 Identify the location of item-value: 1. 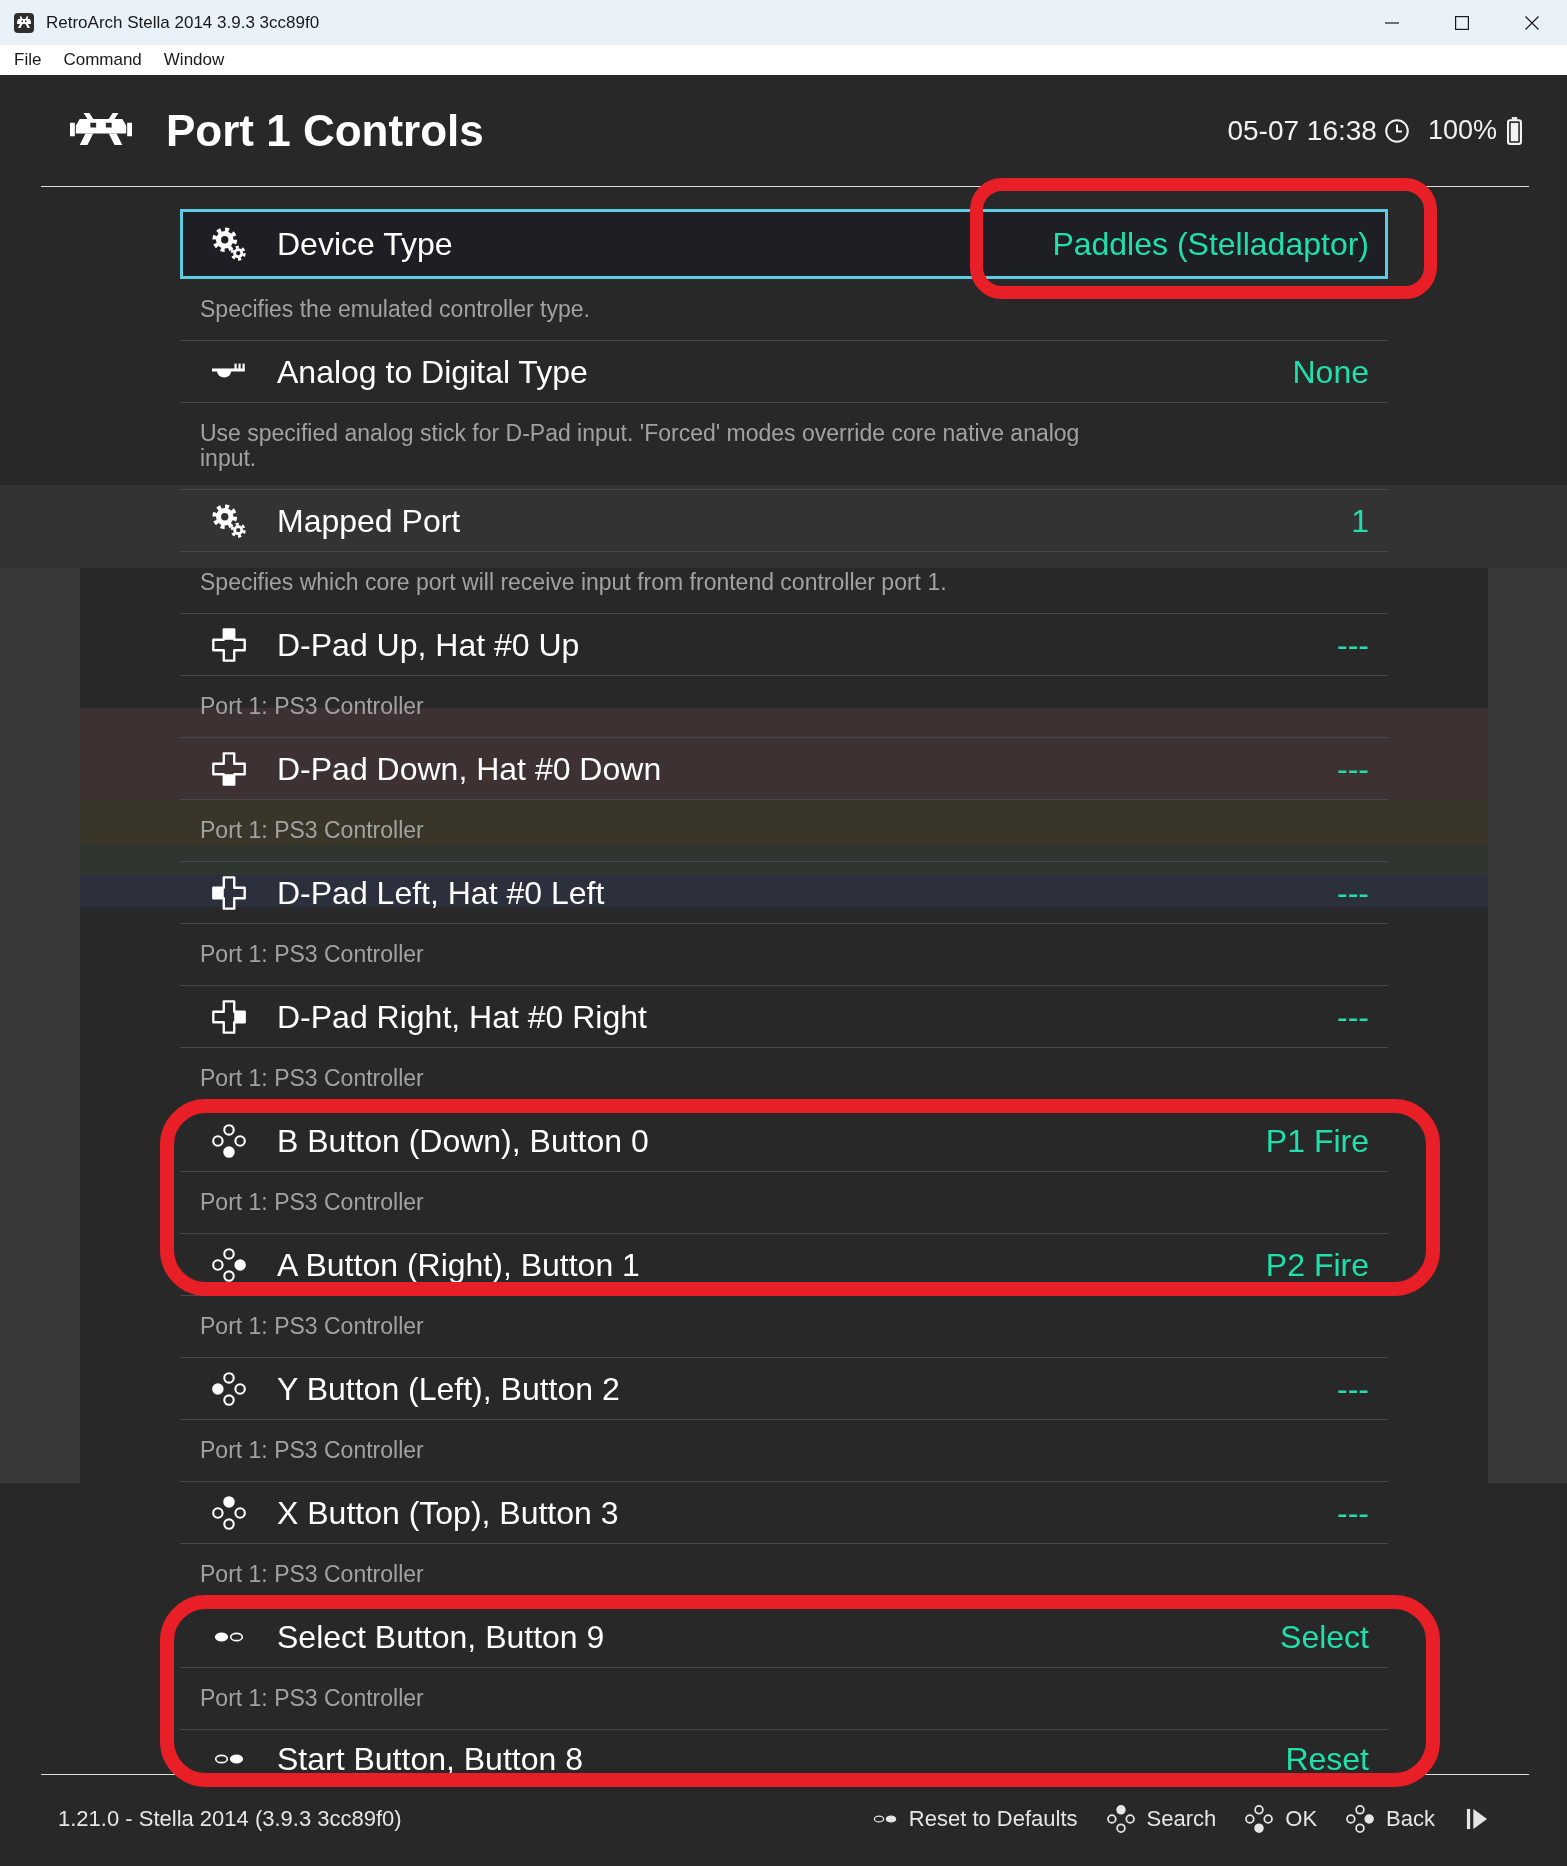
(1360, 520).